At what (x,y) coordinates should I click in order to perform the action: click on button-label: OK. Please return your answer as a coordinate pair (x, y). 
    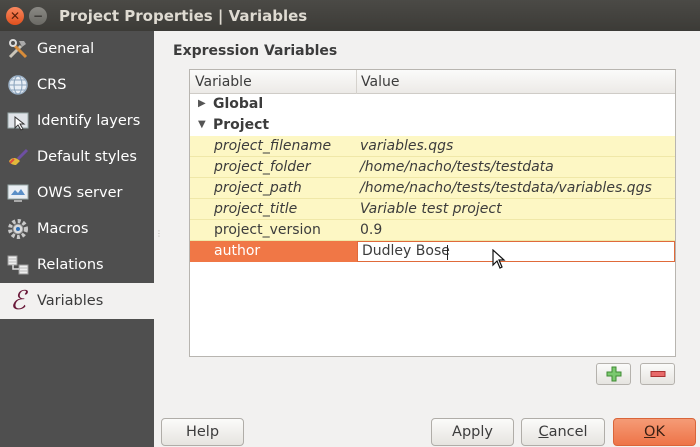
    Looking at the image, I should click on (654, 432).